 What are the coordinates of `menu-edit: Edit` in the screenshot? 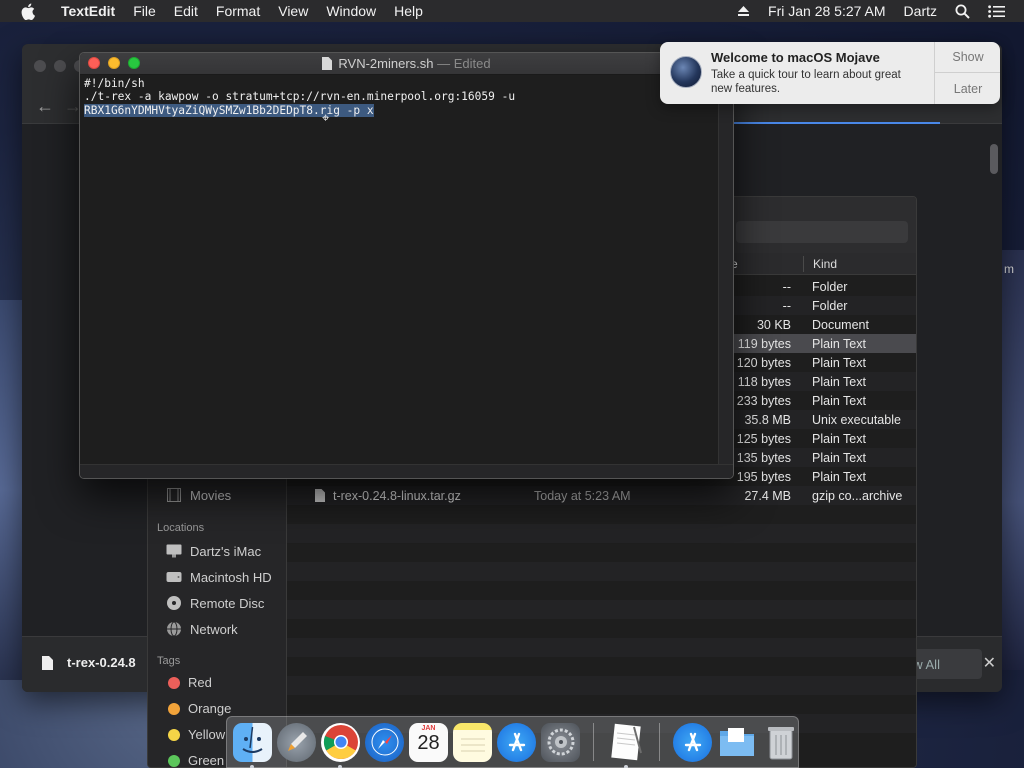 It's located at (186, 11).